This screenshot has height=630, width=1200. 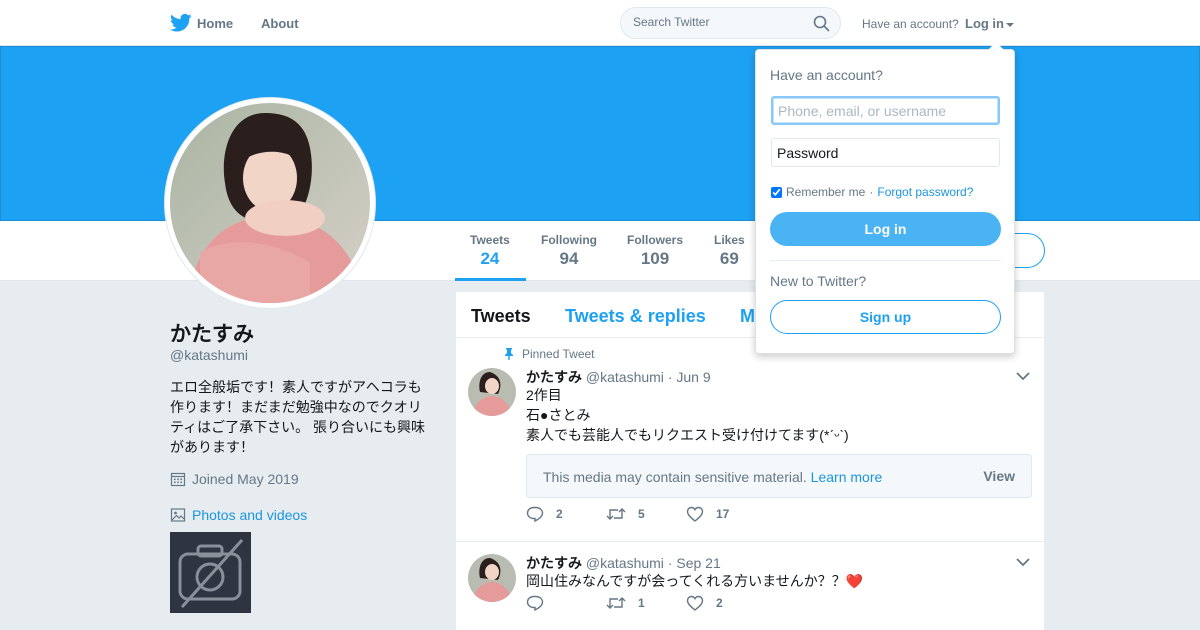 I want to click on stat-label: Followers, so click(x=655, y=240).